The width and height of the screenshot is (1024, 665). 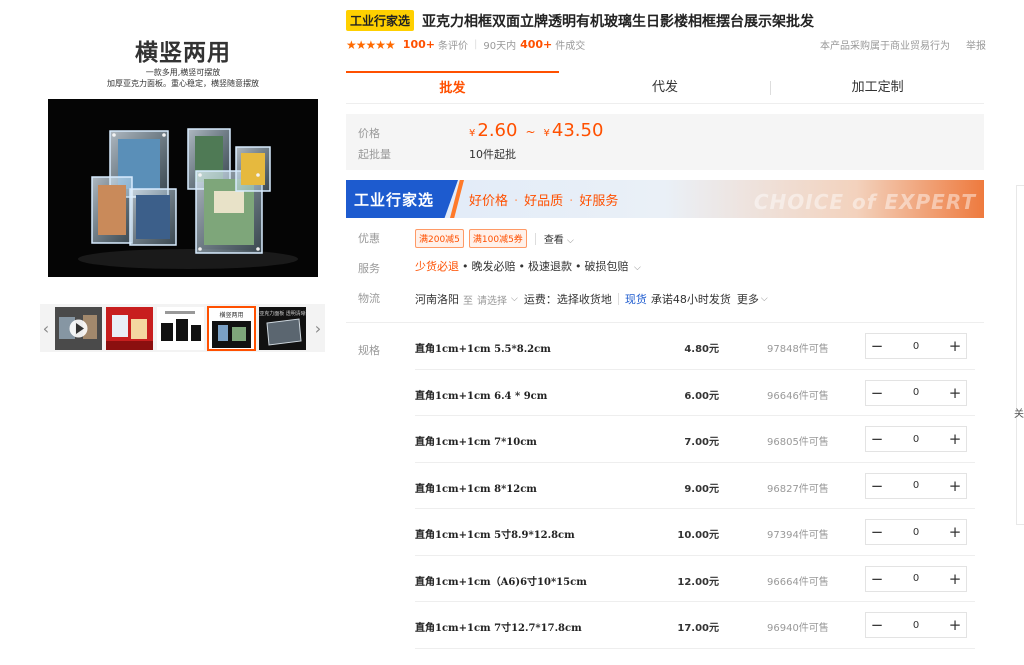 What do you see at coordinates (798, 396) in the screenshot?
I see `spec-stock: 96646件可售` at bounding box center [798, 396].